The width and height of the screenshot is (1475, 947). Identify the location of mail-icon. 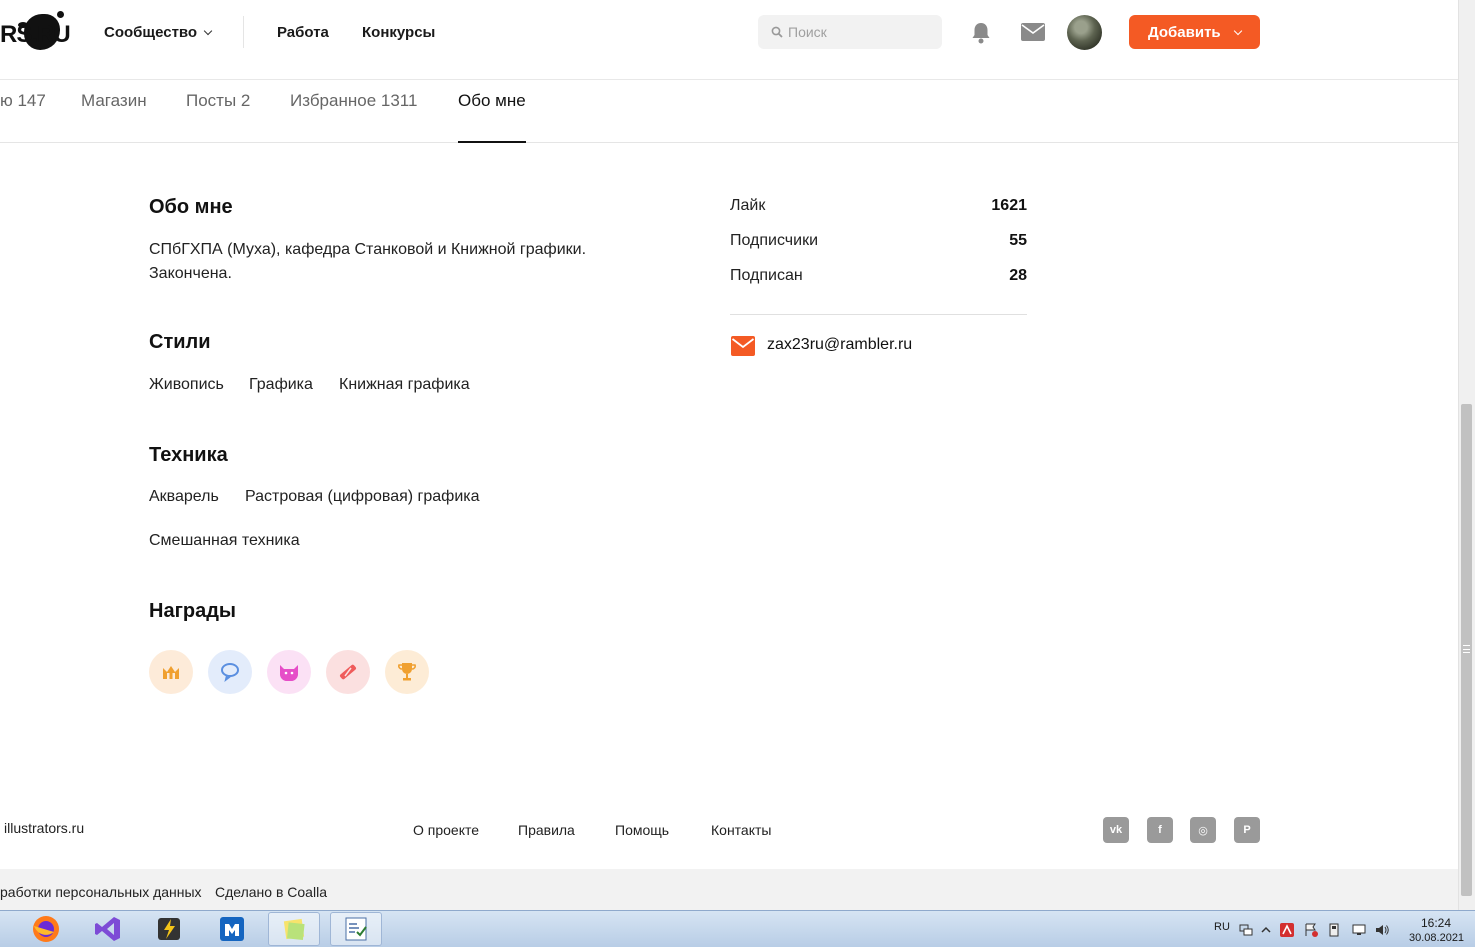
(1033, 32).